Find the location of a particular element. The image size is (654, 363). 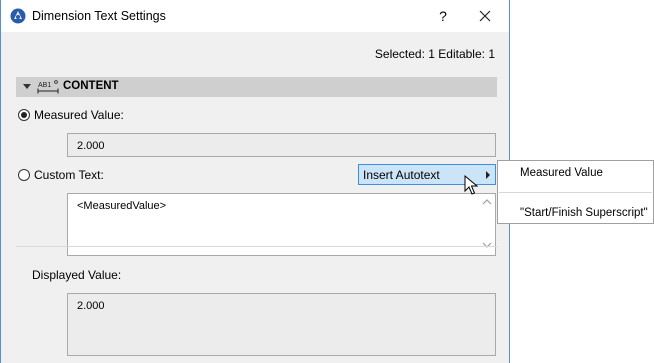

section-icon-text: AB1 is located at coordinates (44, 85).